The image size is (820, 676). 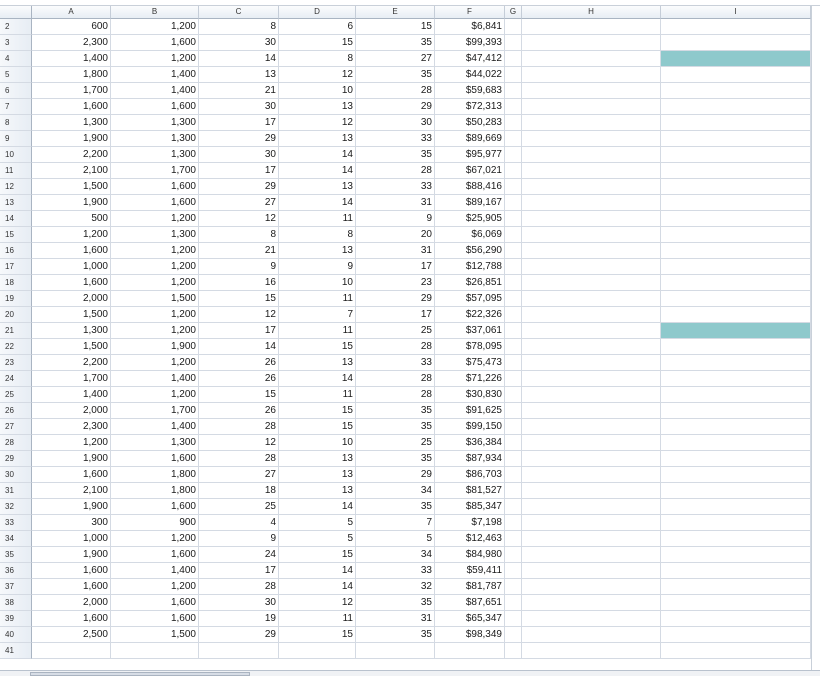 I want to click on cell-e13: 31, so click(x=395, y=203).